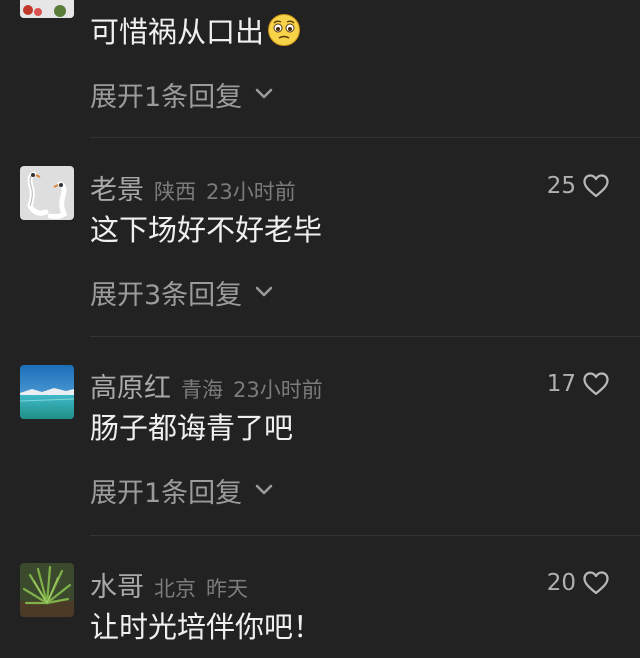 The height and width of the screenshot is (658, 640). I want to click on comment-text-content: 可惜祸从口出, so click(177, 32).